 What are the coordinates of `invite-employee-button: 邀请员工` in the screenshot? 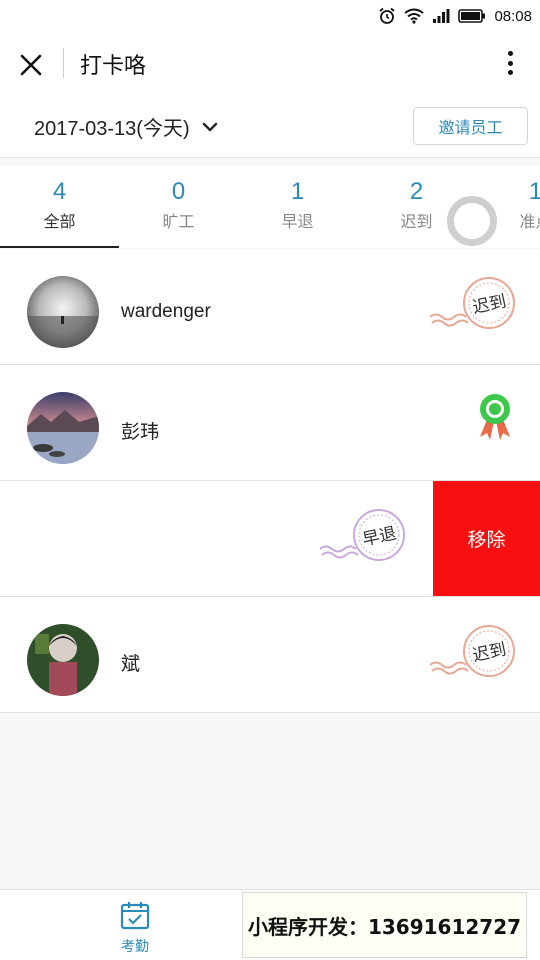 It's located at (470, 126).